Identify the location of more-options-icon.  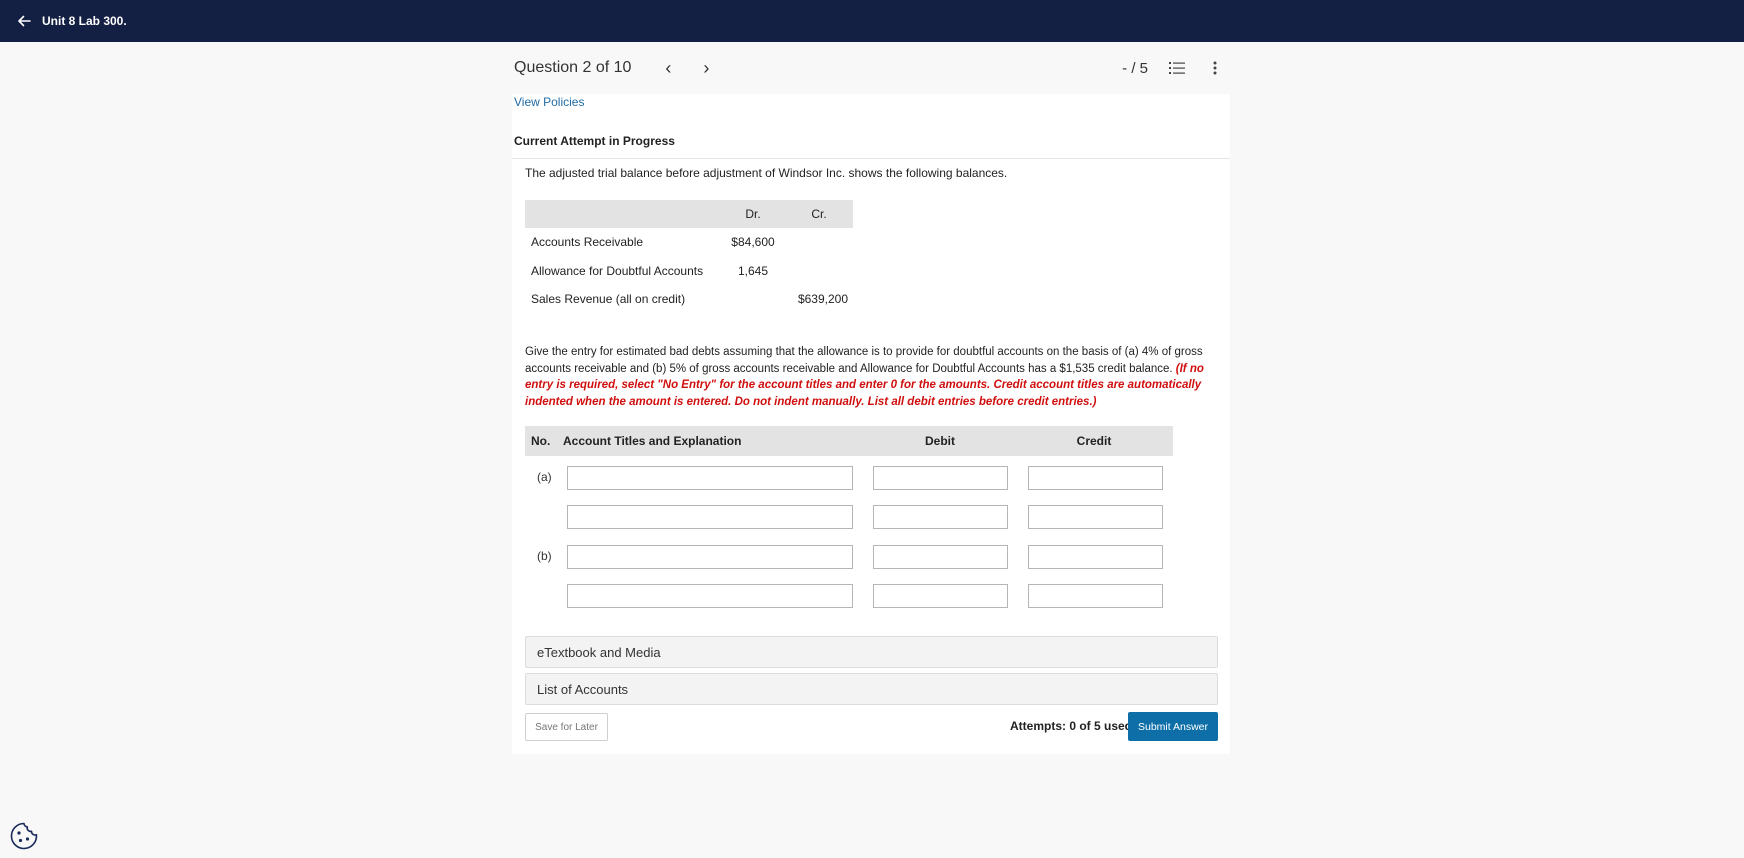
(1215, 68).